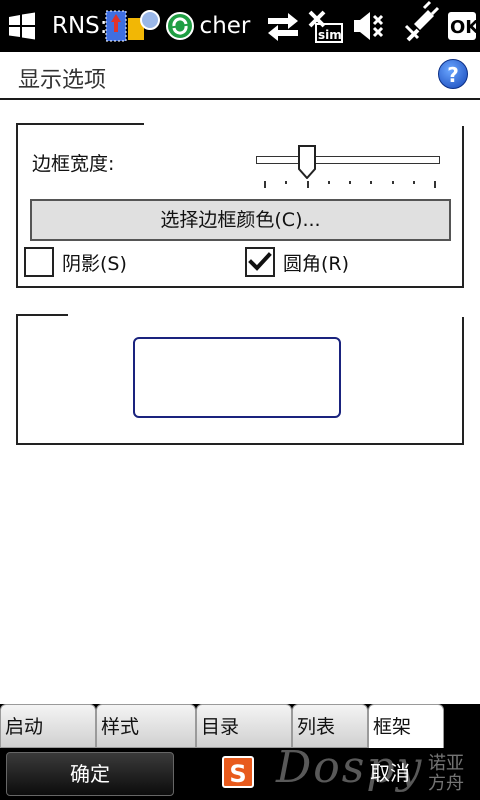 This screenshot has height=800, width=480. I want to click on checkmark-icon, so click(260, 261).